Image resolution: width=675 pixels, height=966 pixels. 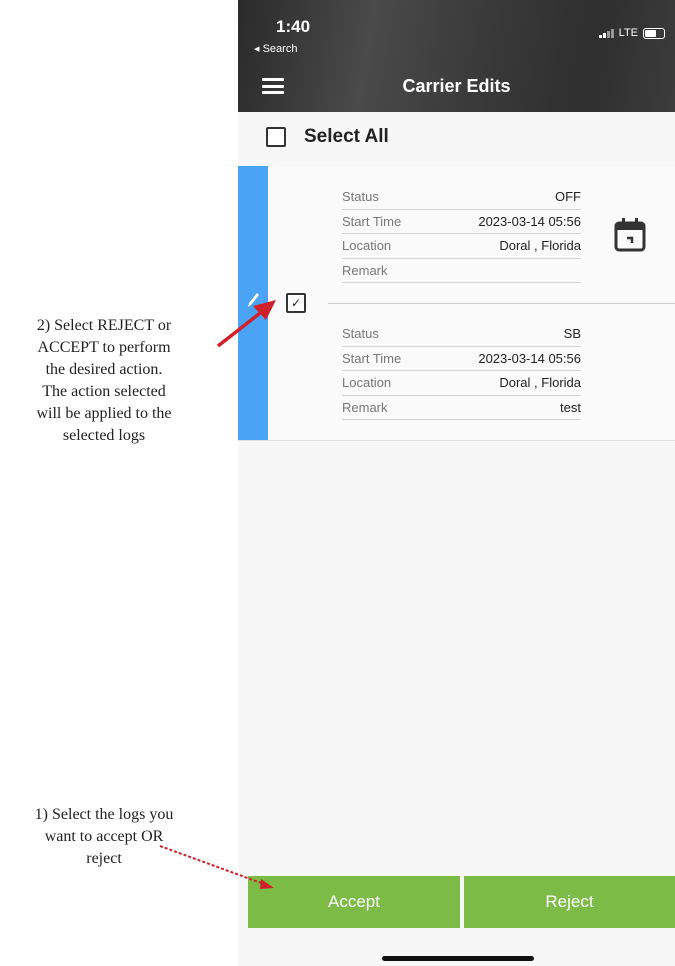 I want to click on arrow-to-accept, so click(x=212, y=865).